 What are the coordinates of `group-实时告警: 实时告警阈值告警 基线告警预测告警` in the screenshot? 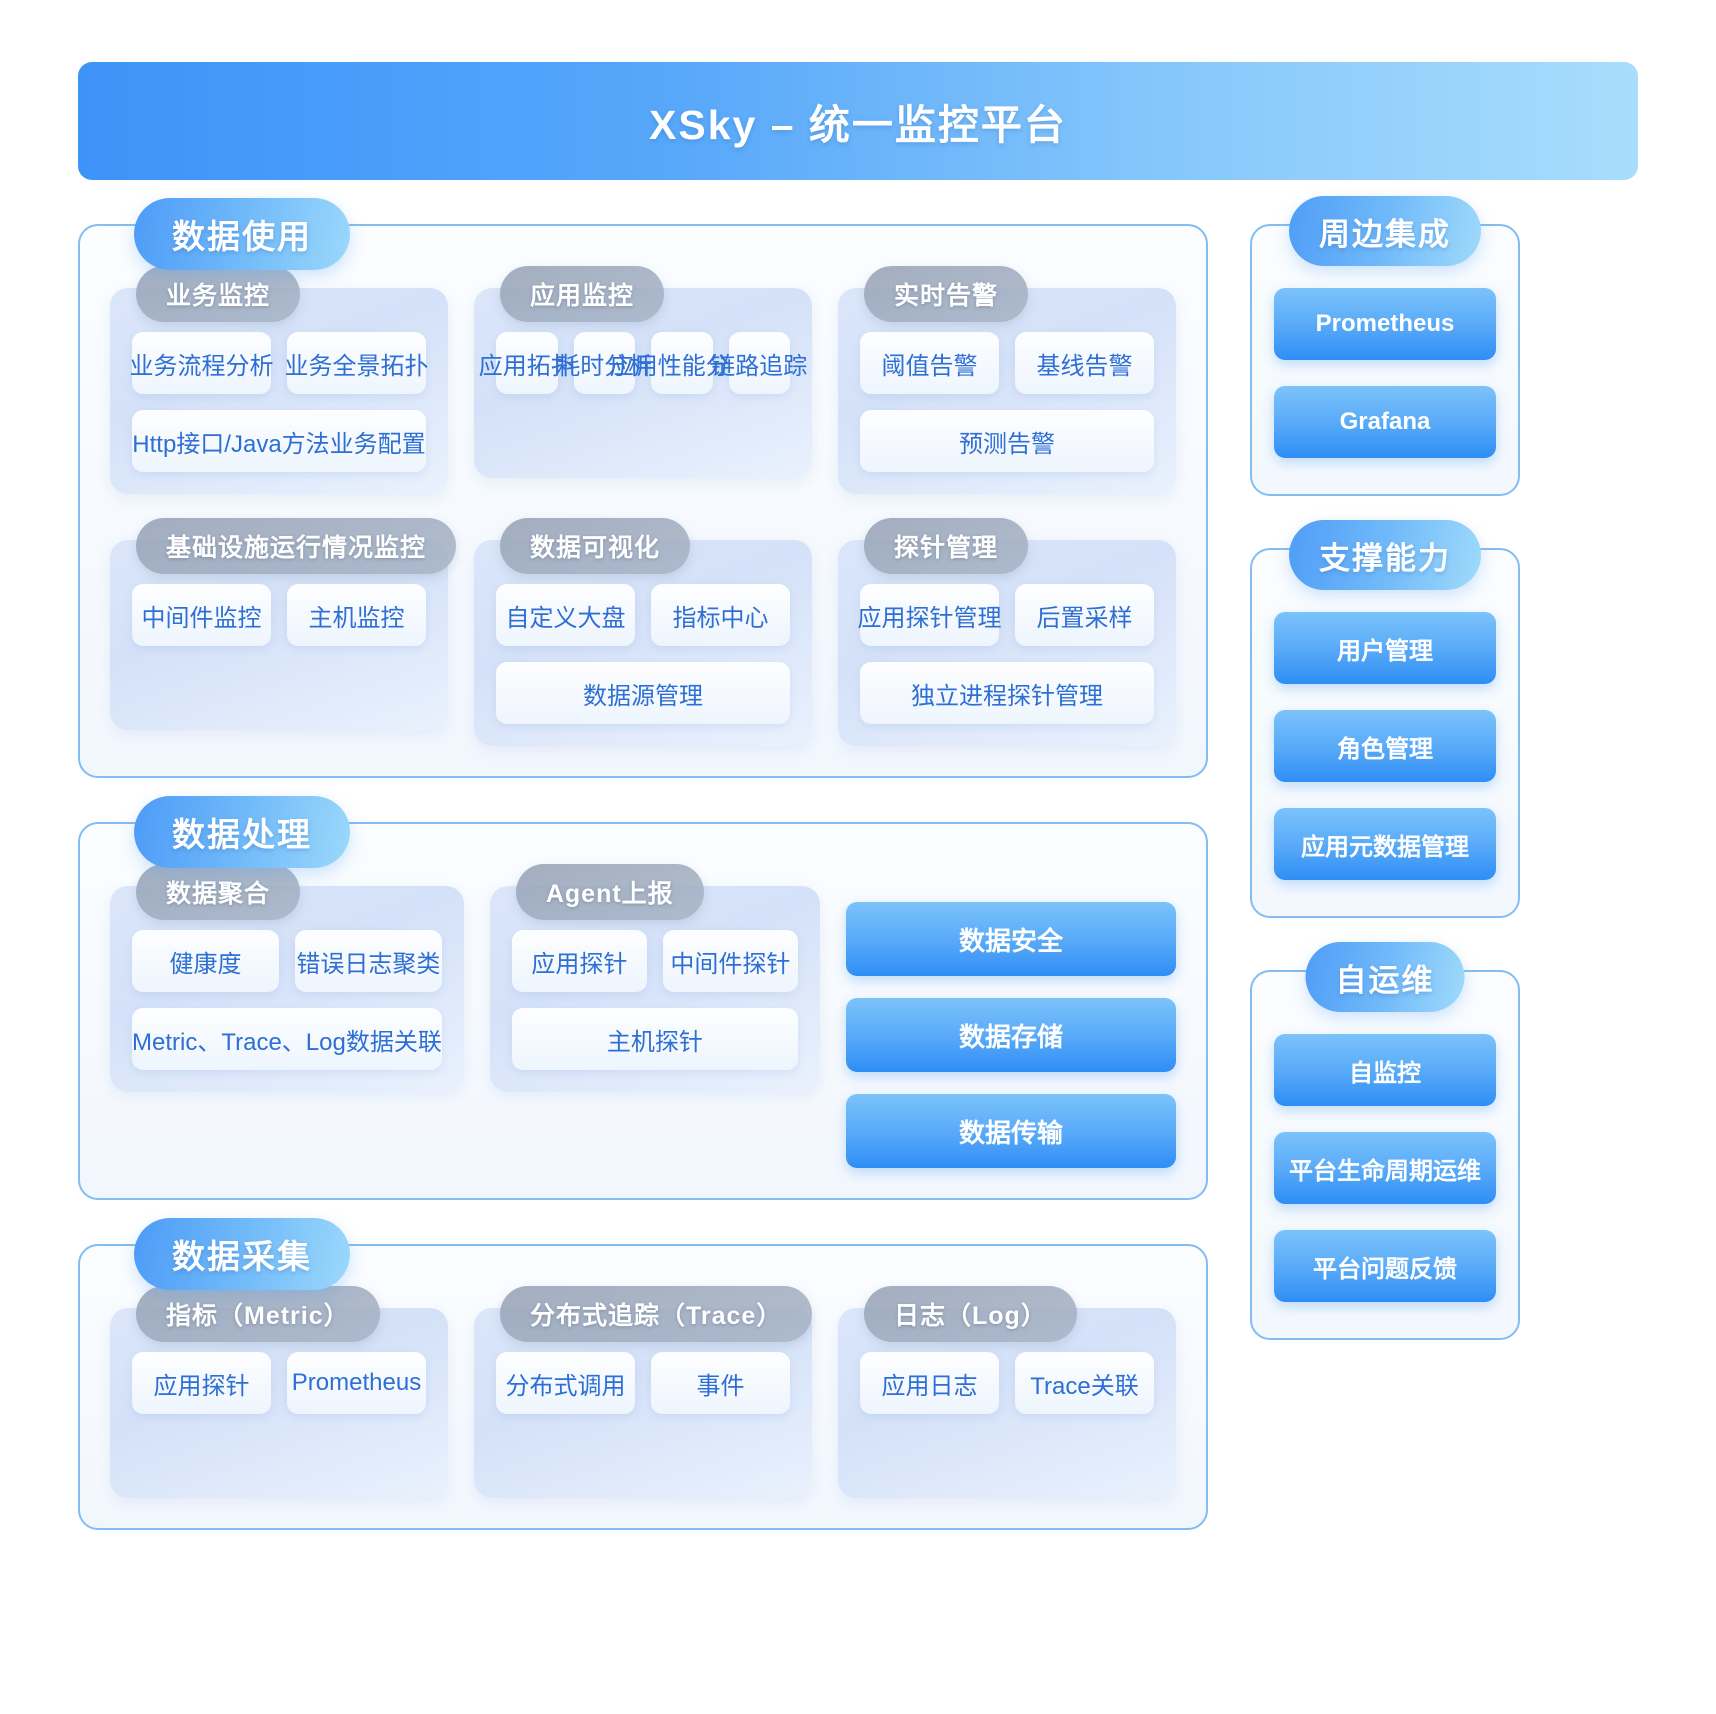 It's located at (1007, 380).